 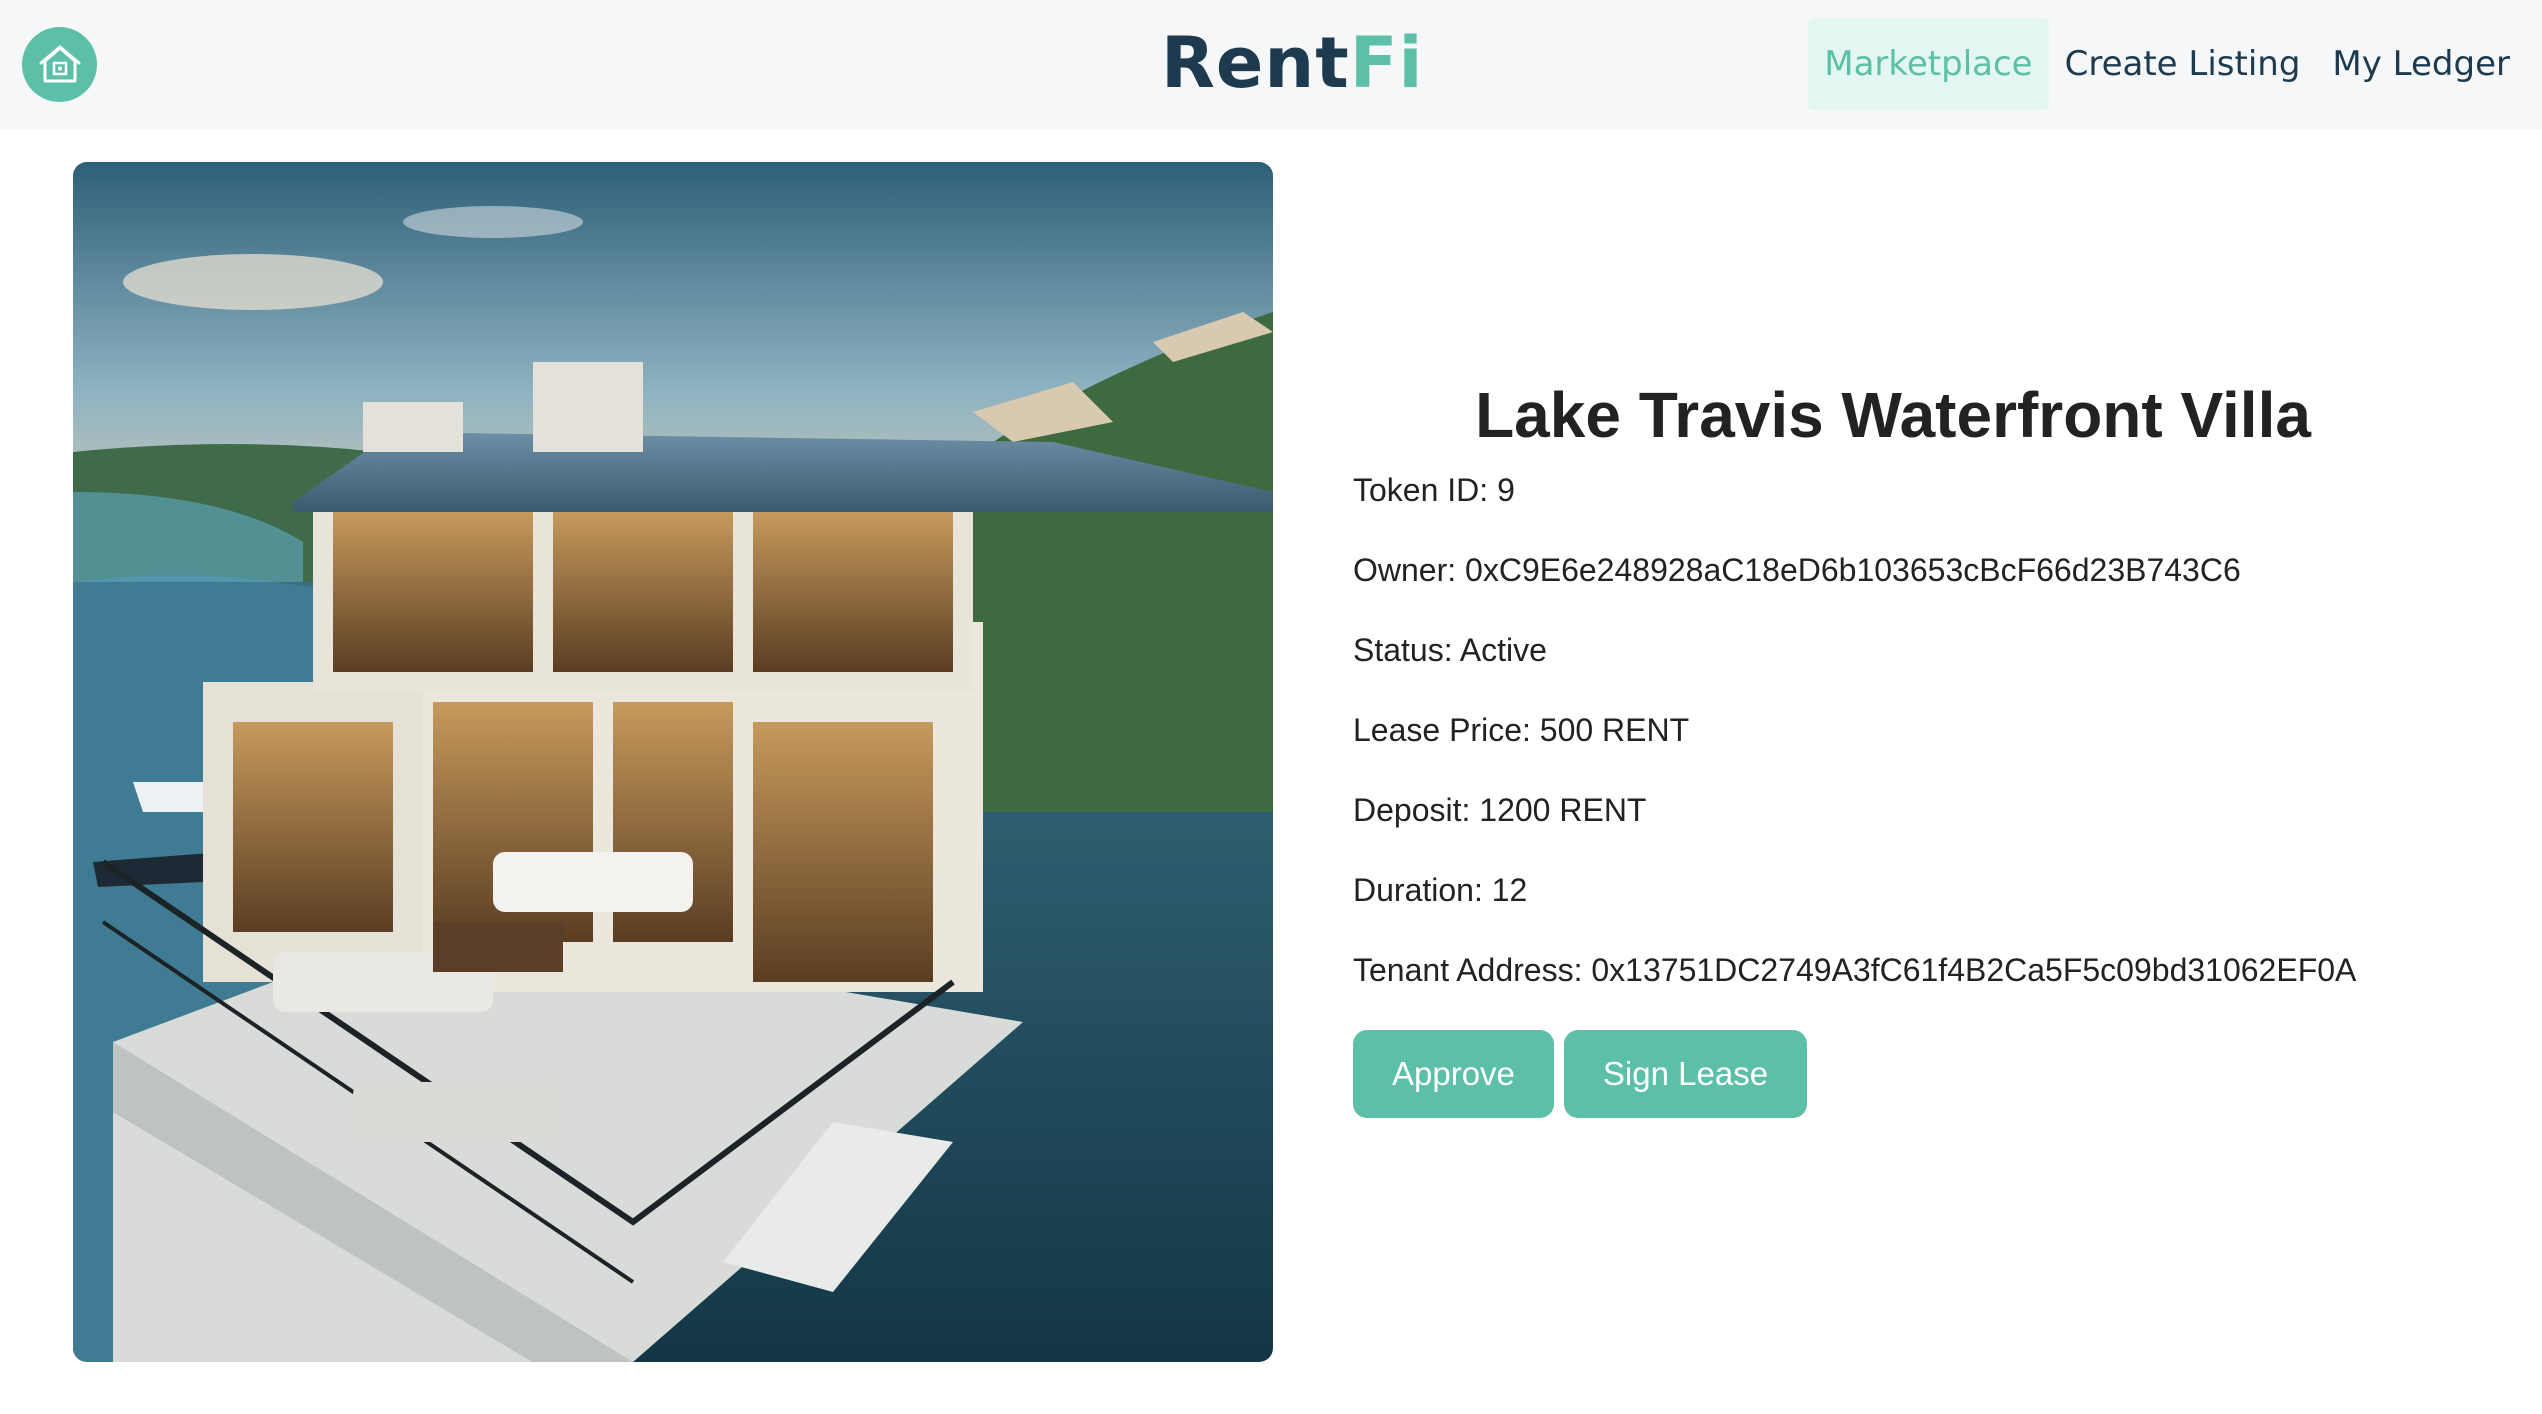 I want to click on token-id-field: Token ID: 9, so click(x=1434, y=490).